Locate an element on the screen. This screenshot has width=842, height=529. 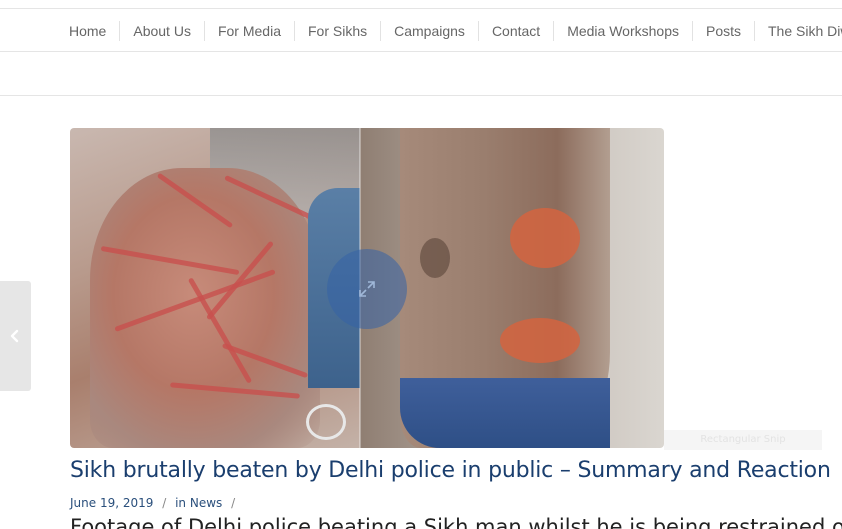
slider-prev-button is located at coordinates (15, 336).